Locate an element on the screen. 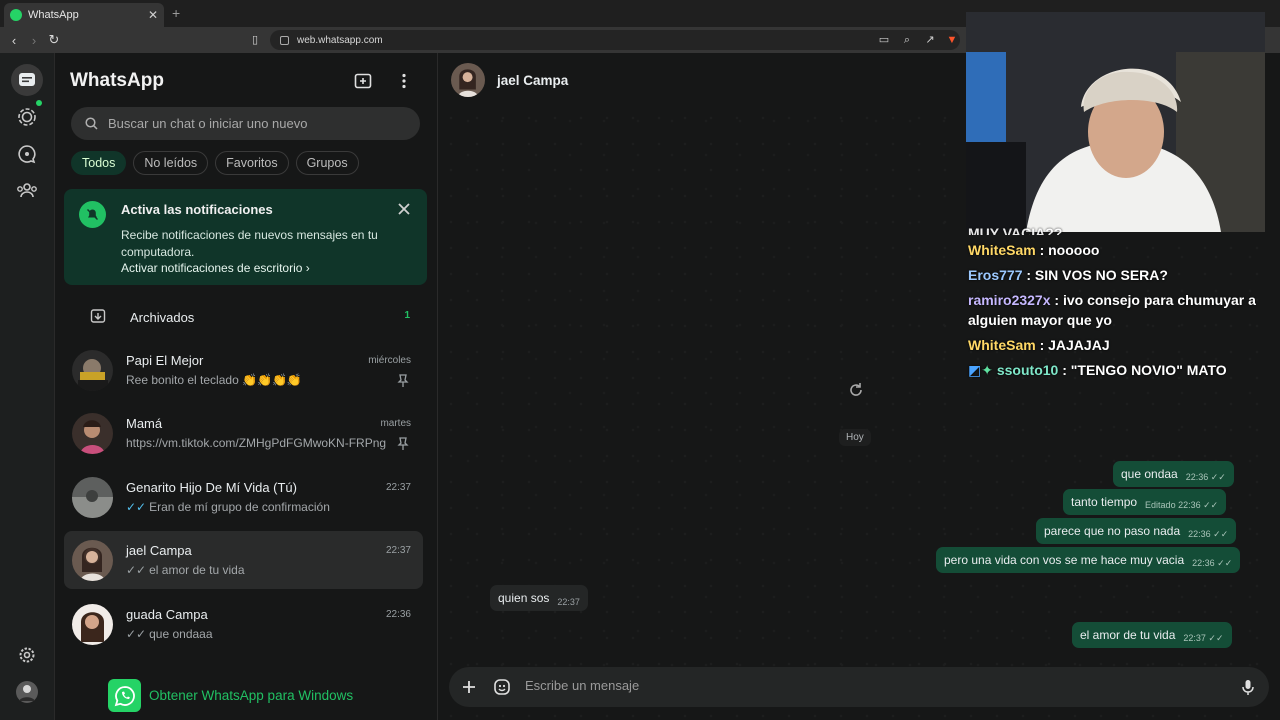  filter-groups: Grupos is located at coordinates (327, 163).